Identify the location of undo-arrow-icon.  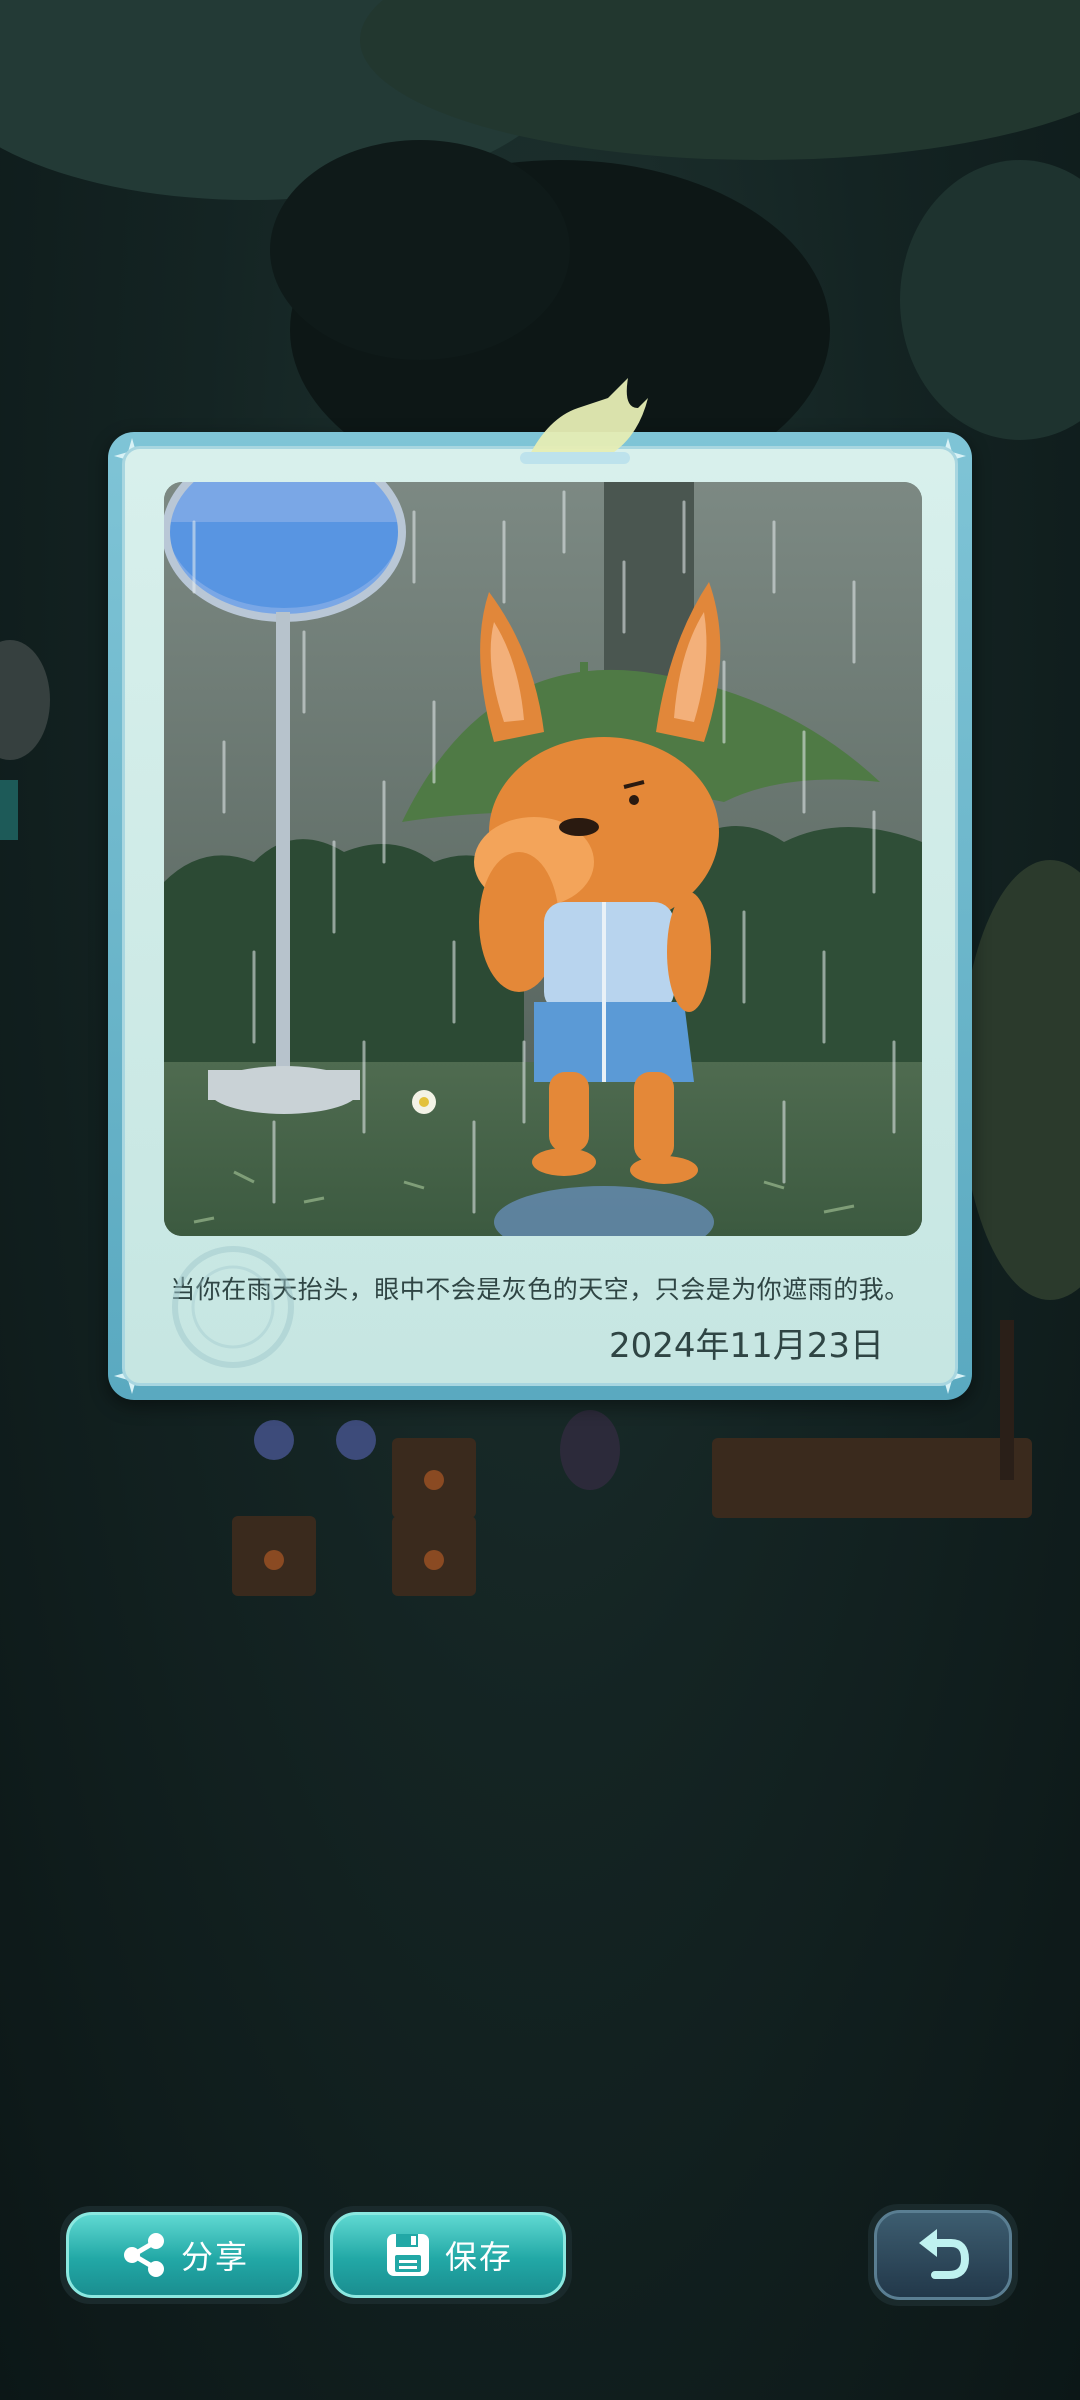
(944, 2254).